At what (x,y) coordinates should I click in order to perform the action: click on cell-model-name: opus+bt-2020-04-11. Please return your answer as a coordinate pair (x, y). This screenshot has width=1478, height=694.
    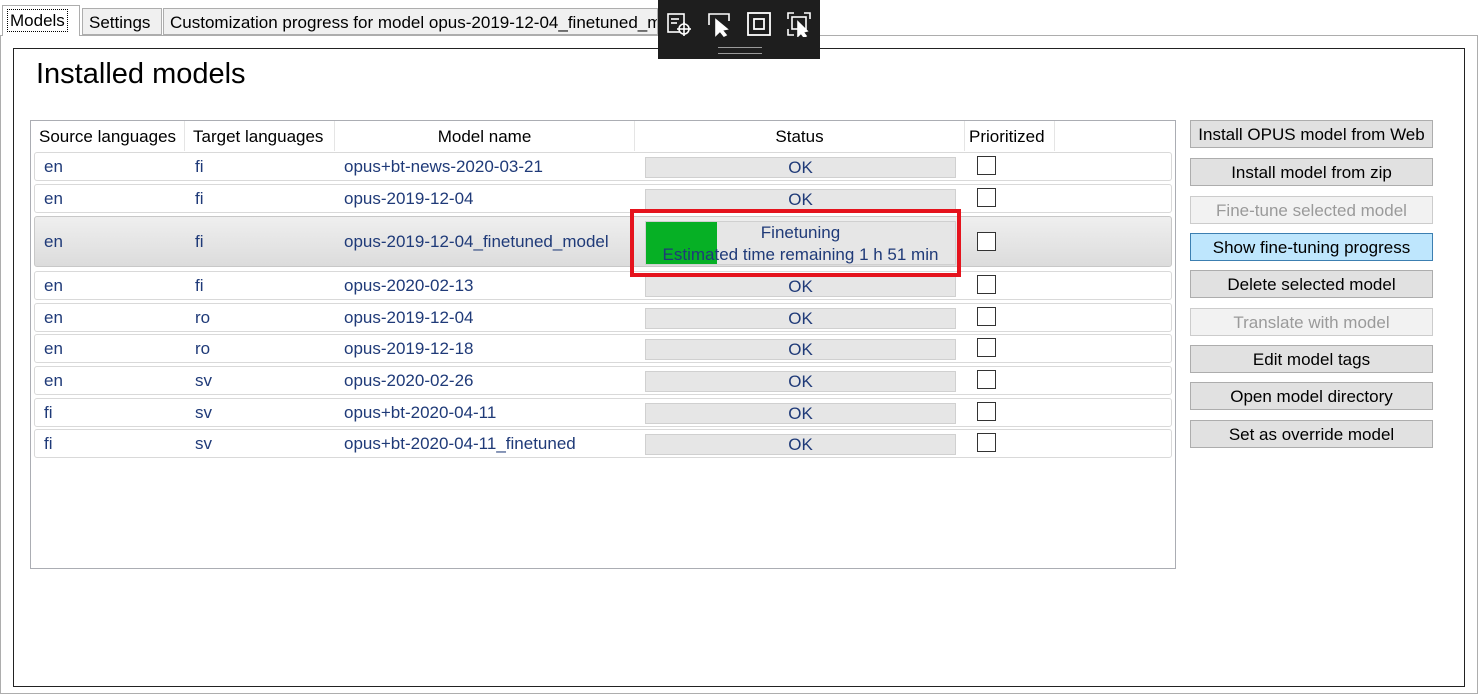
    Looking at the image, I should click on (420, 412).